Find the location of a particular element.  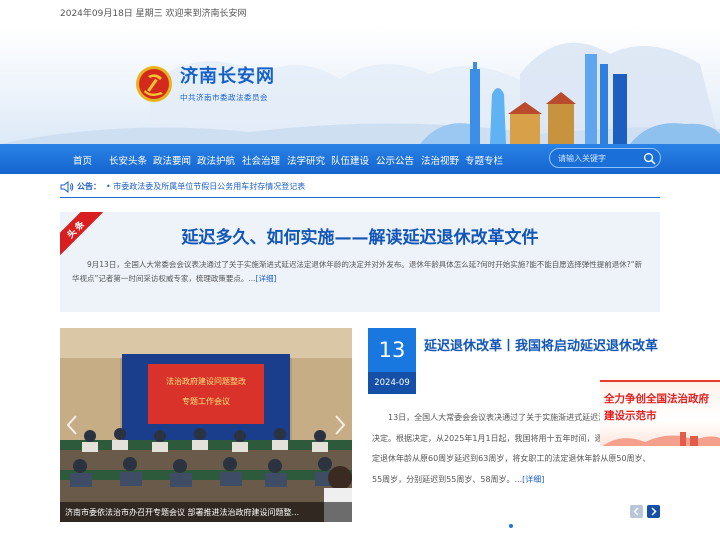

nav-item-special: 专题专栏 is located at coordinates (484, 160).